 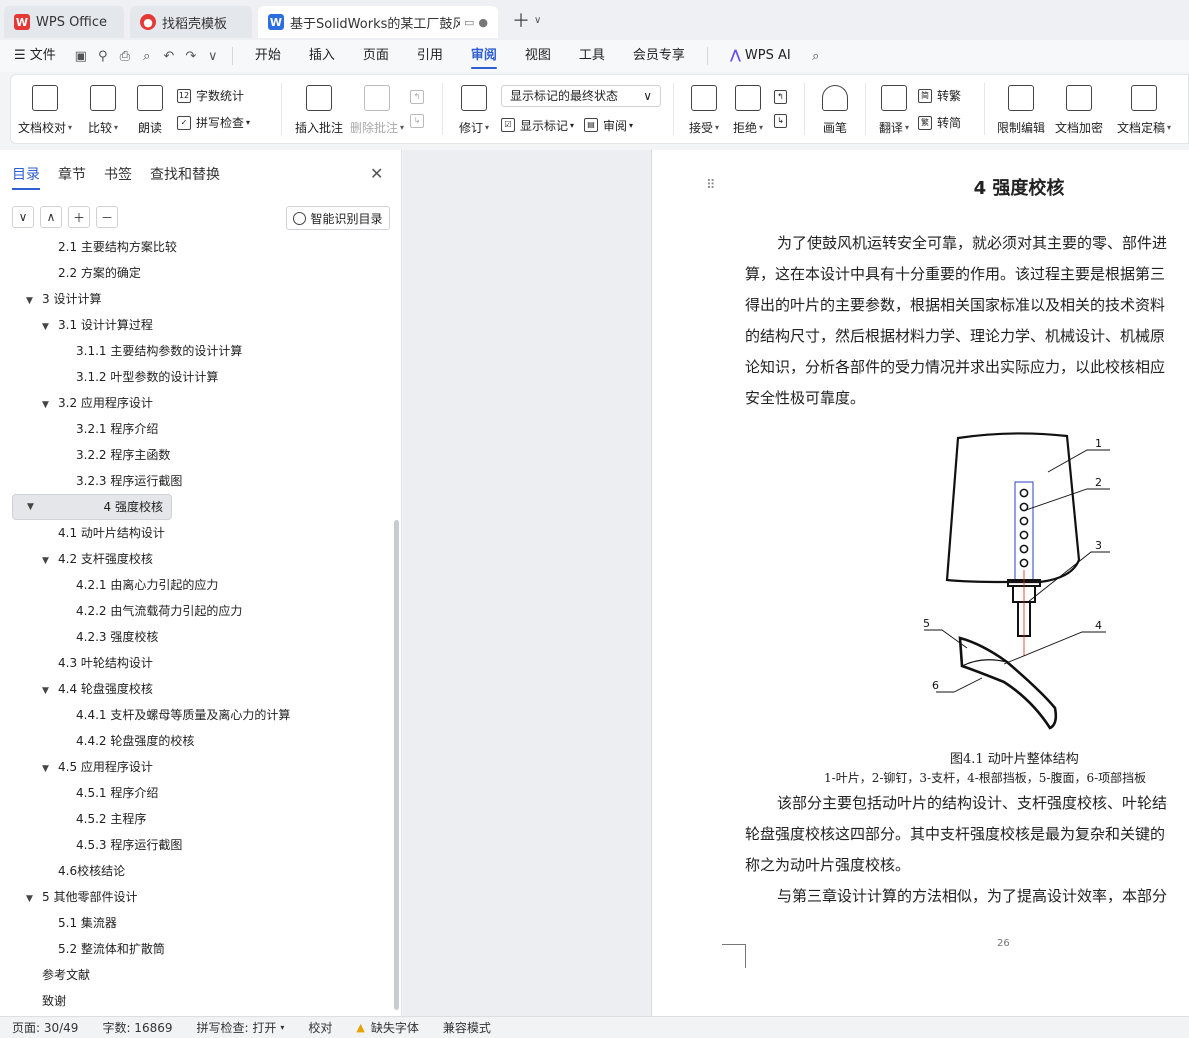 What do you see at coordinates (196, 767) in the screenshot?
I see `toc-item: ▼ 4.5 应用程序设计` at bounding box center [196, 767].